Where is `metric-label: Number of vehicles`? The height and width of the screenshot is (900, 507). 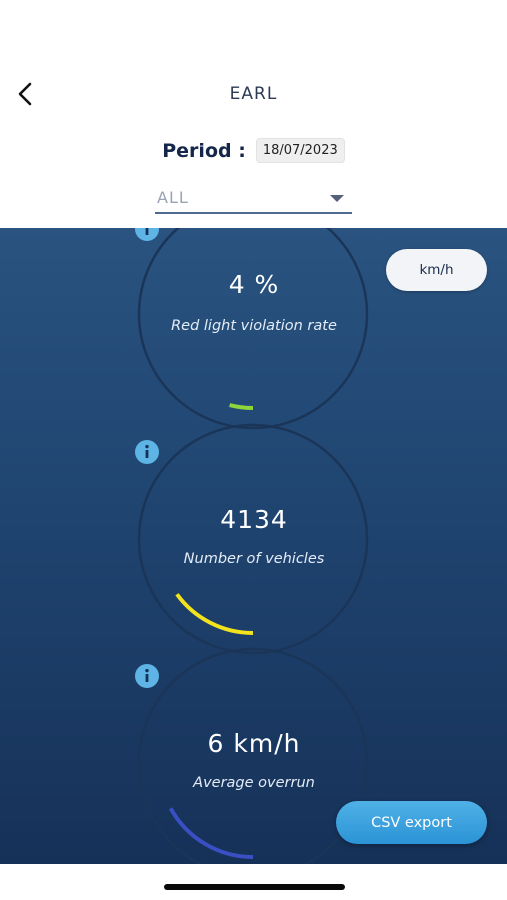
metric-label: Number of vehicles is located at coordinates (254, 559).